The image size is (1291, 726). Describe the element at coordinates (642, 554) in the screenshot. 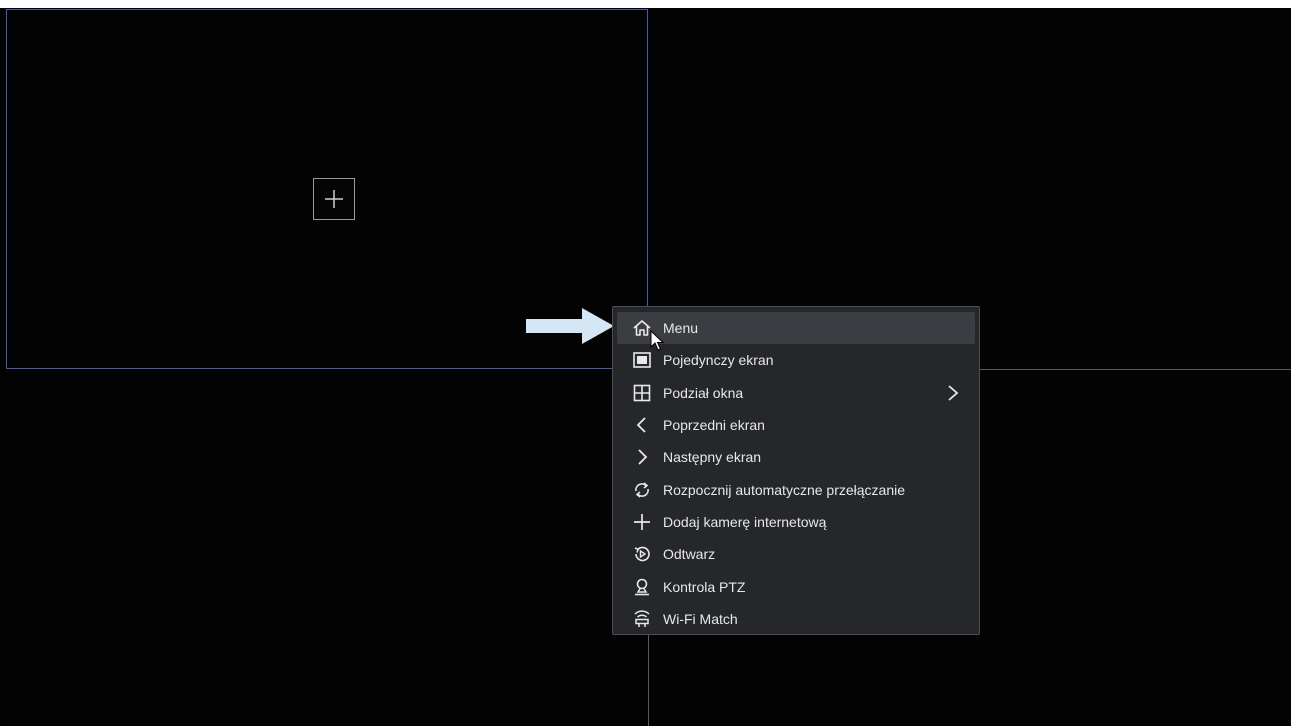

I see `playback-icon` at that location.